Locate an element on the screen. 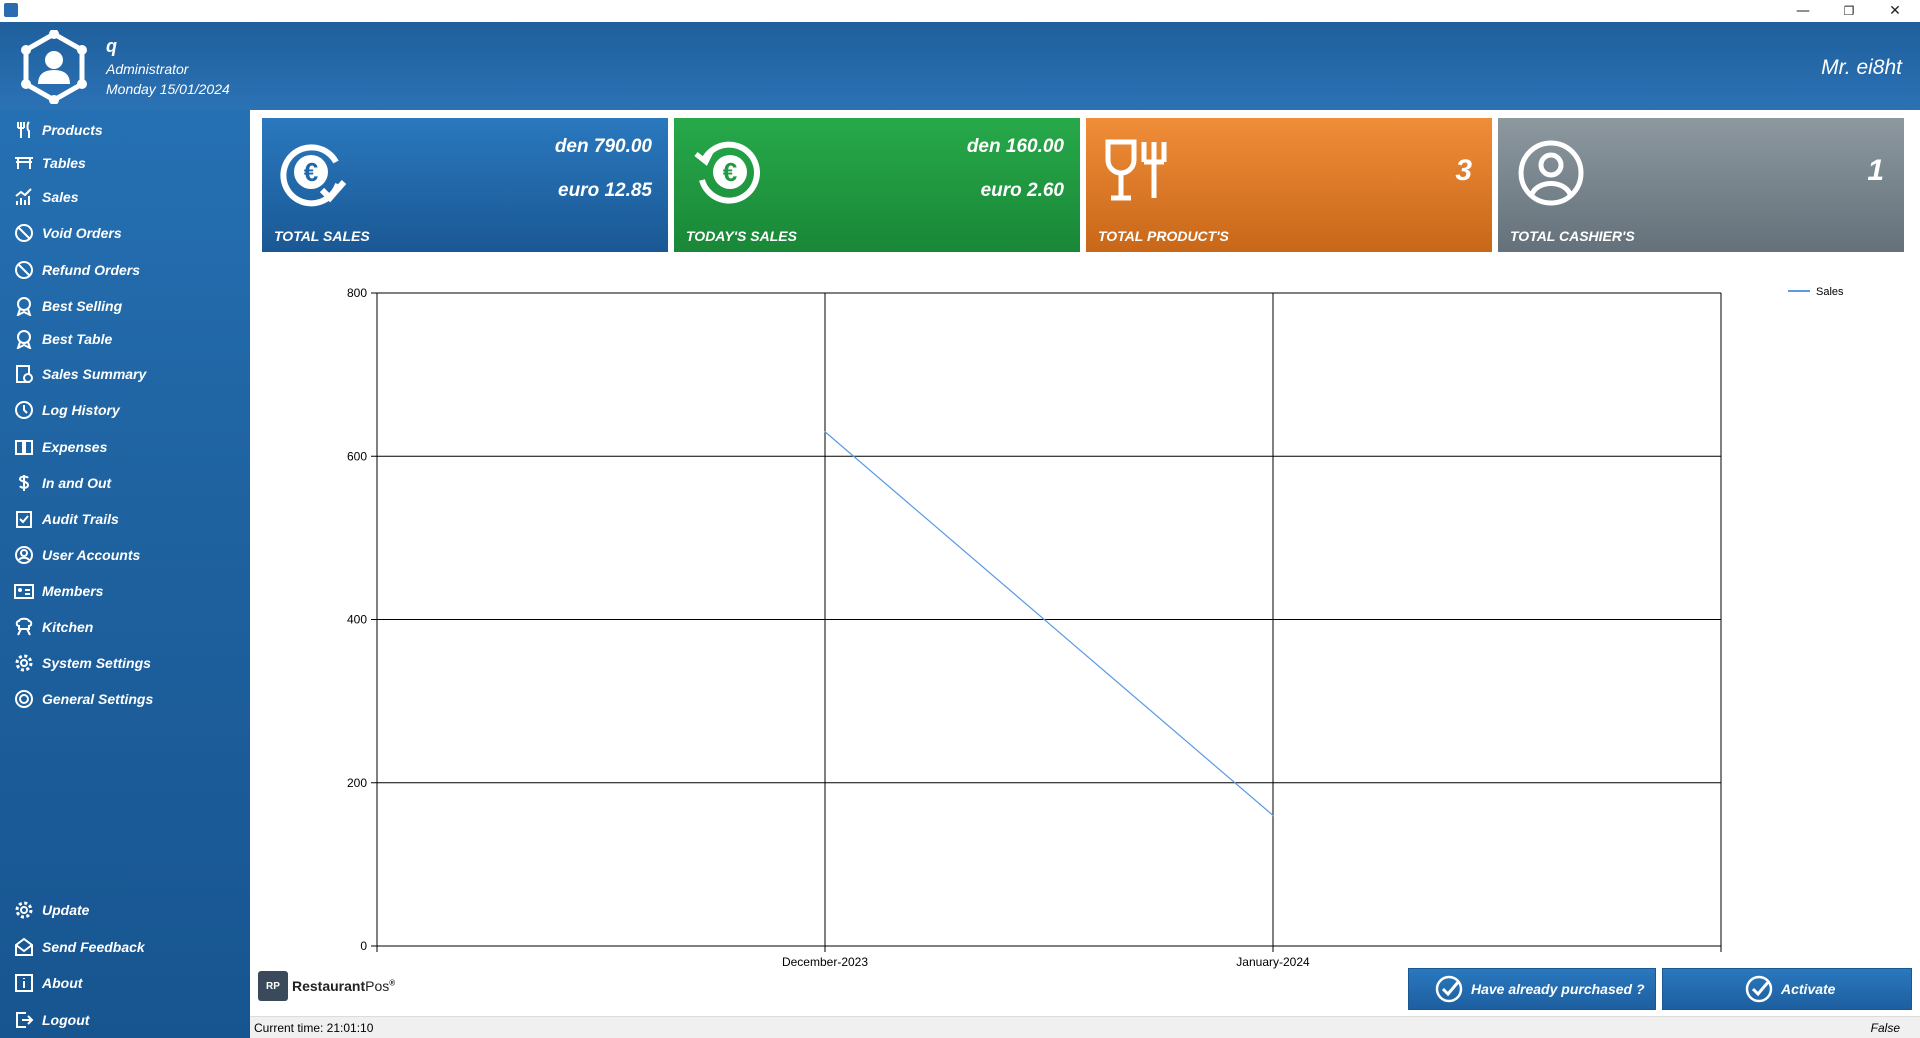 This screenshot has width=1920, height=1038. user-circle-icon is located at coordinates (1551, 173).